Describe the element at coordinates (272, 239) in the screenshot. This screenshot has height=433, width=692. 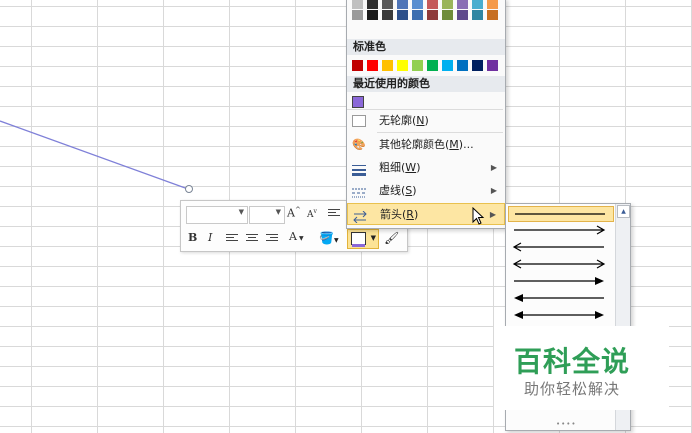
I see `align-right-icon` at that location.